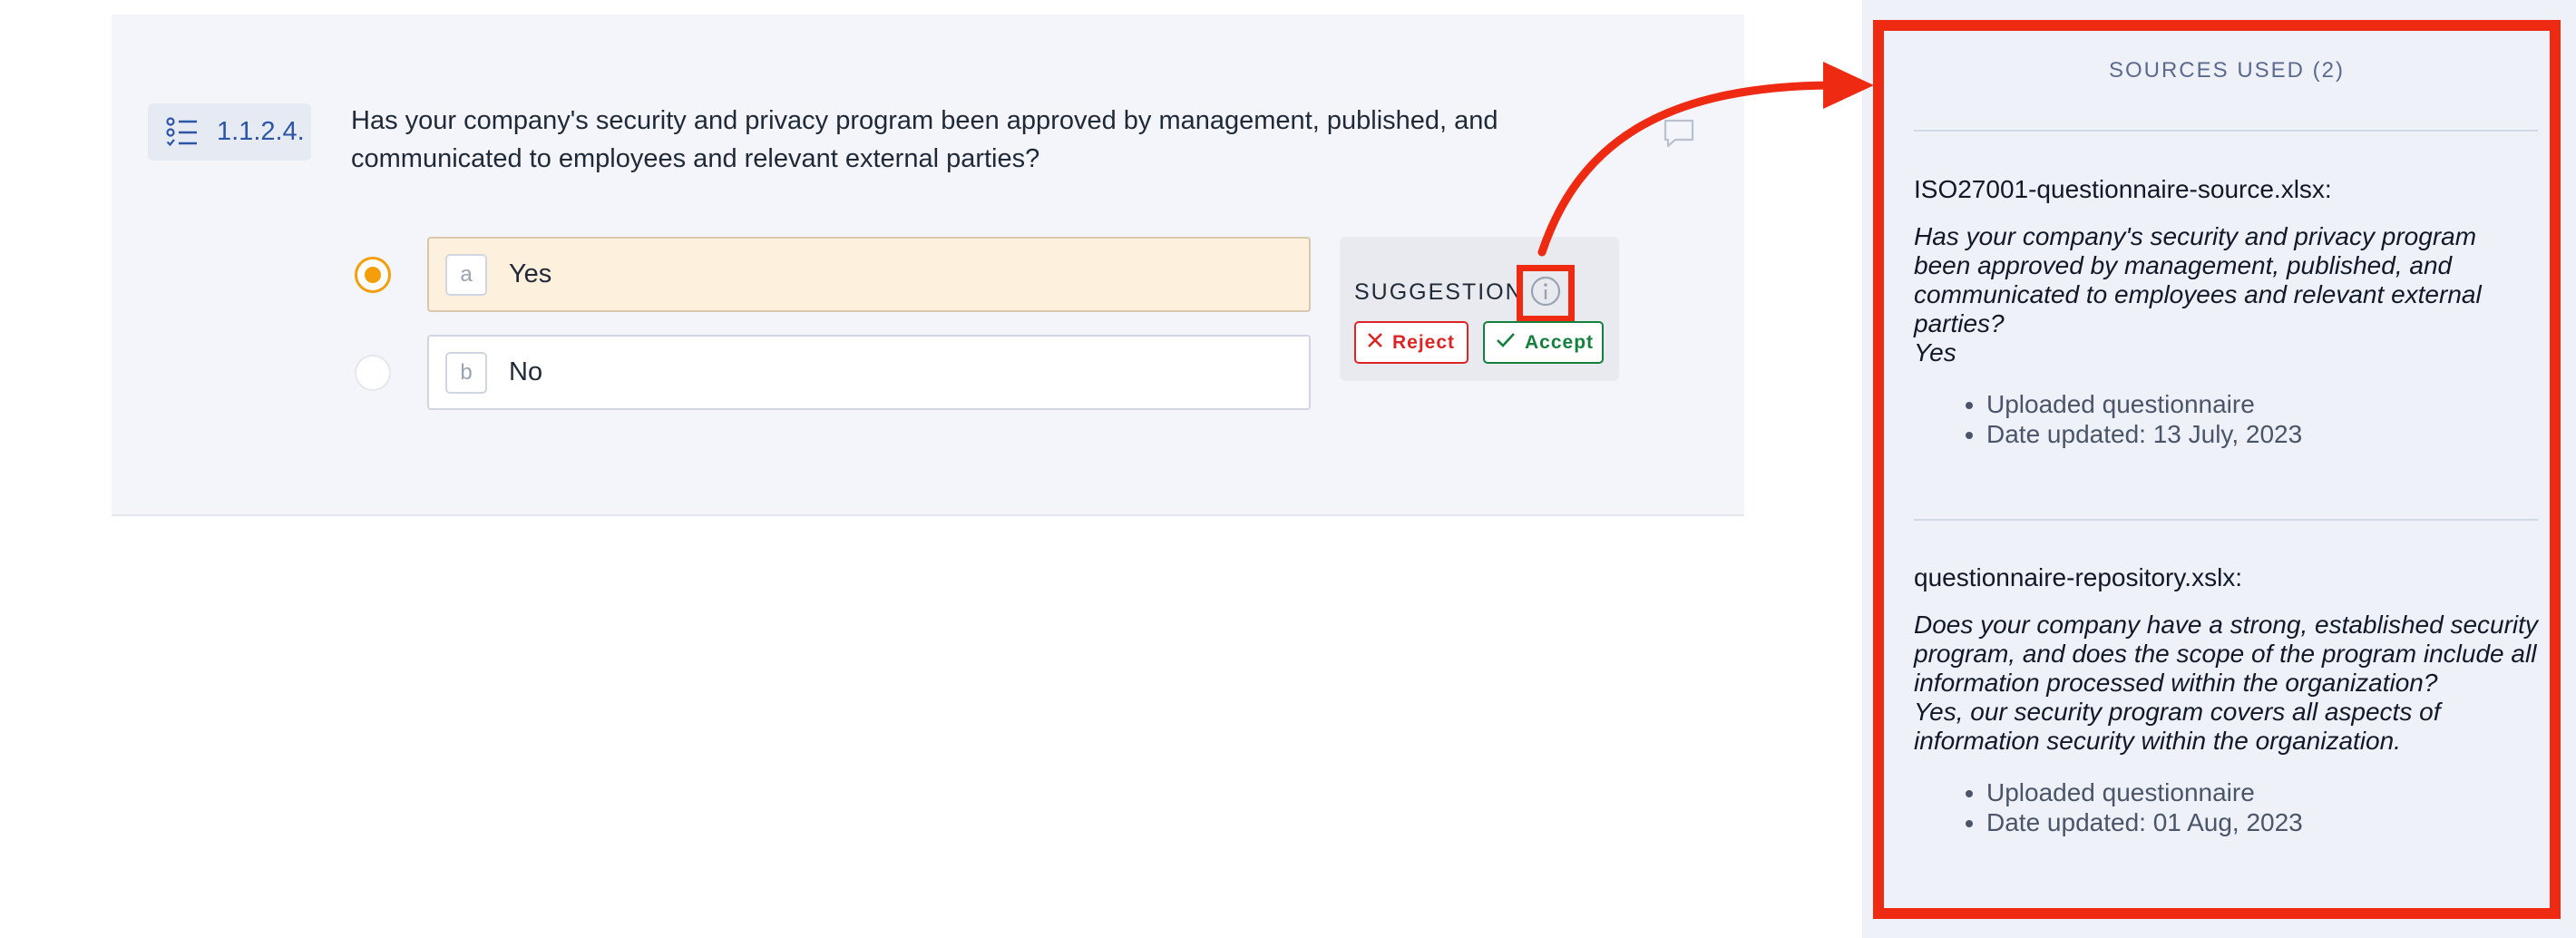 The height and width of the screenshot is (938, 2576). Describe the element at coordinates (2078, 577) in the screenshot. I see `source-file-name: questionnaire-repository.xslx:` at that location.